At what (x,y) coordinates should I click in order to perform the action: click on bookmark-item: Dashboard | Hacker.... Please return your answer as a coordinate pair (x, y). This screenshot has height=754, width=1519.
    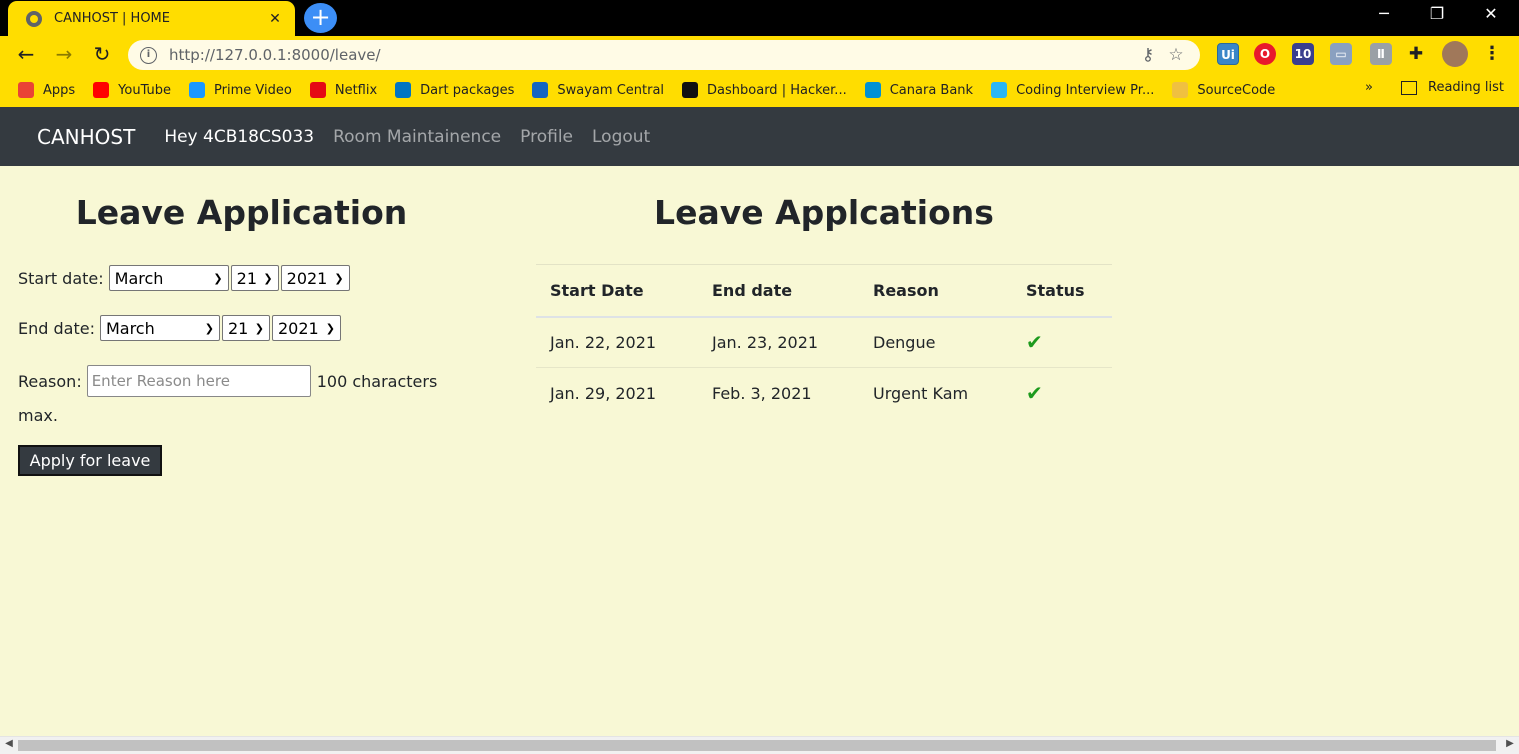
    Looking at the image, I should click on (764, 90).